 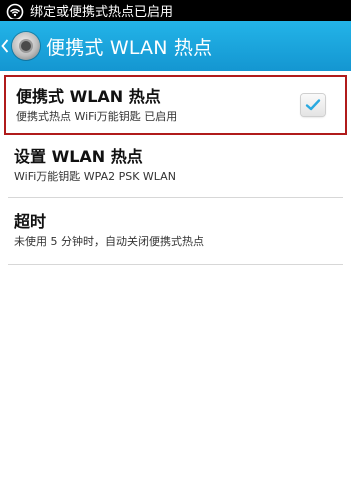 I want to click on portable-hotspot-summary: 便携式热点 WiFi万能钥匙 已启用, so click(x=97, y=116).